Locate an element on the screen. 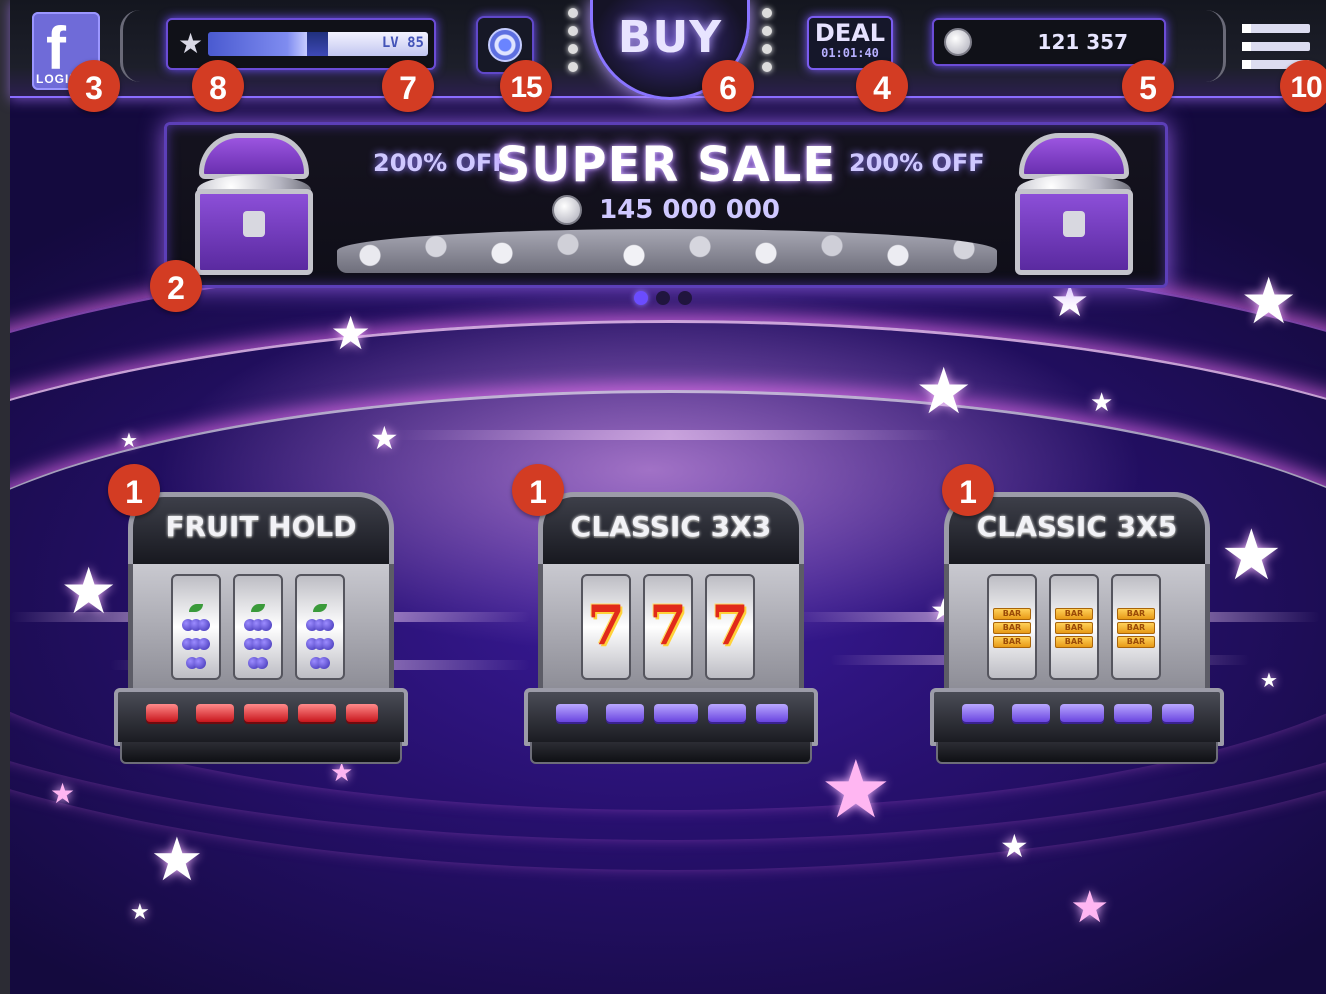 This screenshot has width=1326, height=994. super-sale-banner: 200% OFF SUPER SALE 200% OFF 145 000 000 is located at coordinates (666, 205).